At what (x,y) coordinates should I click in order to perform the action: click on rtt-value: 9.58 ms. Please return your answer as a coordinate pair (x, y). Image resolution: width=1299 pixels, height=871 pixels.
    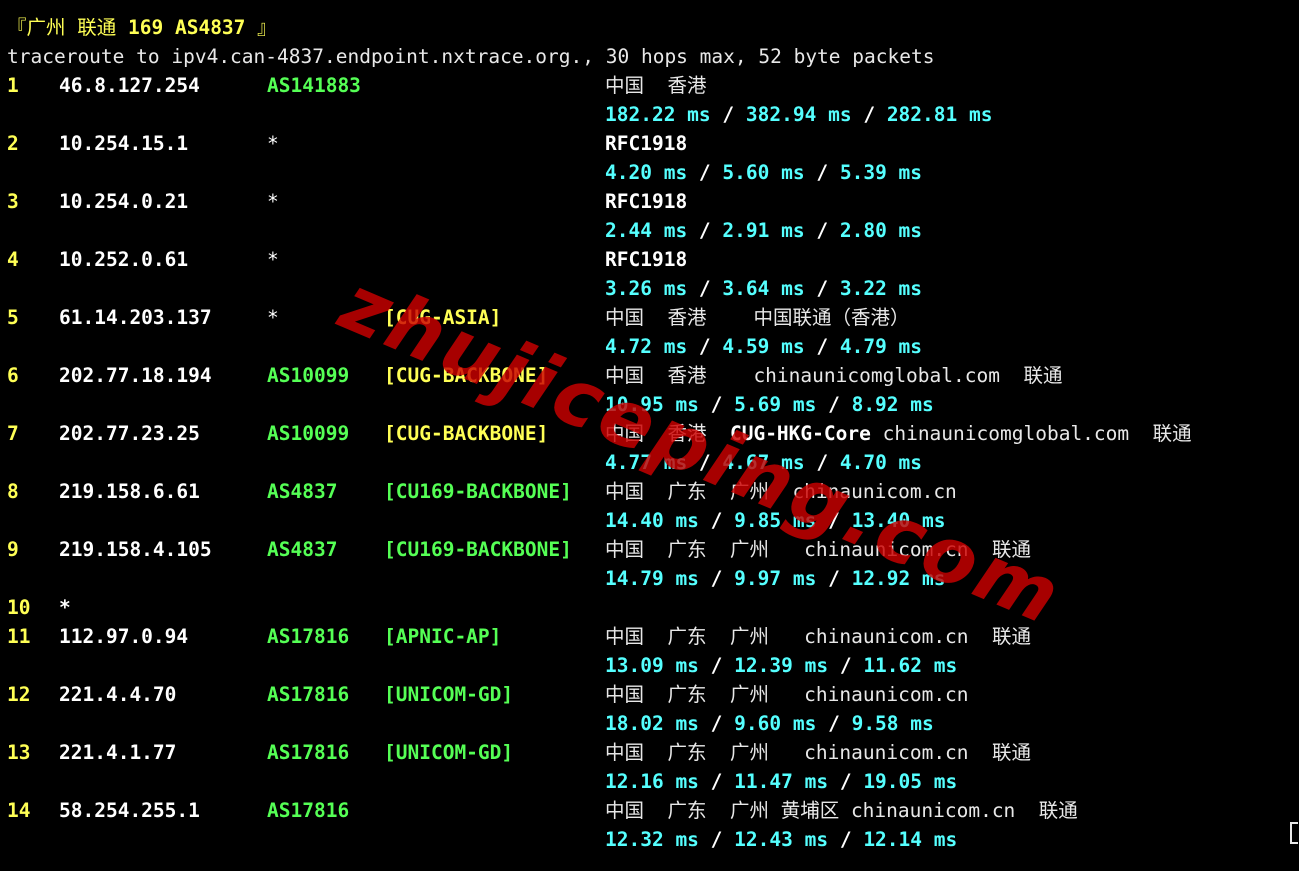
    Looking at the image, I should click on (892, 723).